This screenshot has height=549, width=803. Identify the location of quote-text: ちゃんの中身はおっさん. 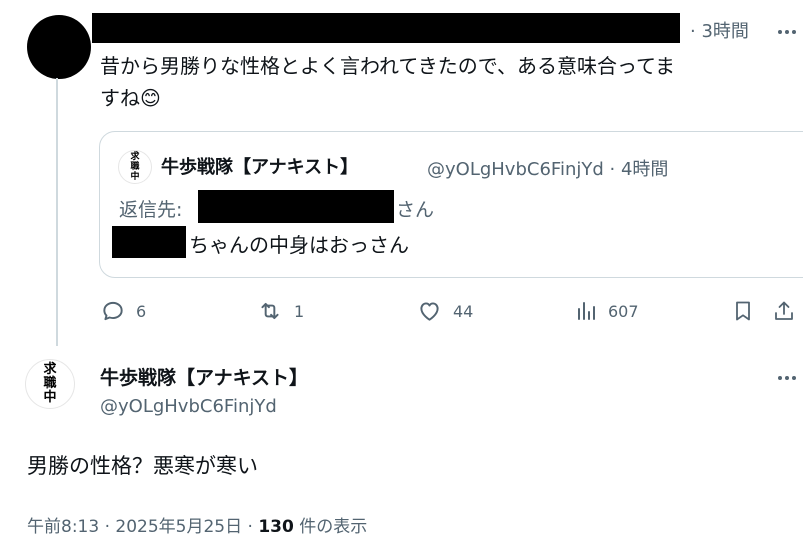
(299, 245).